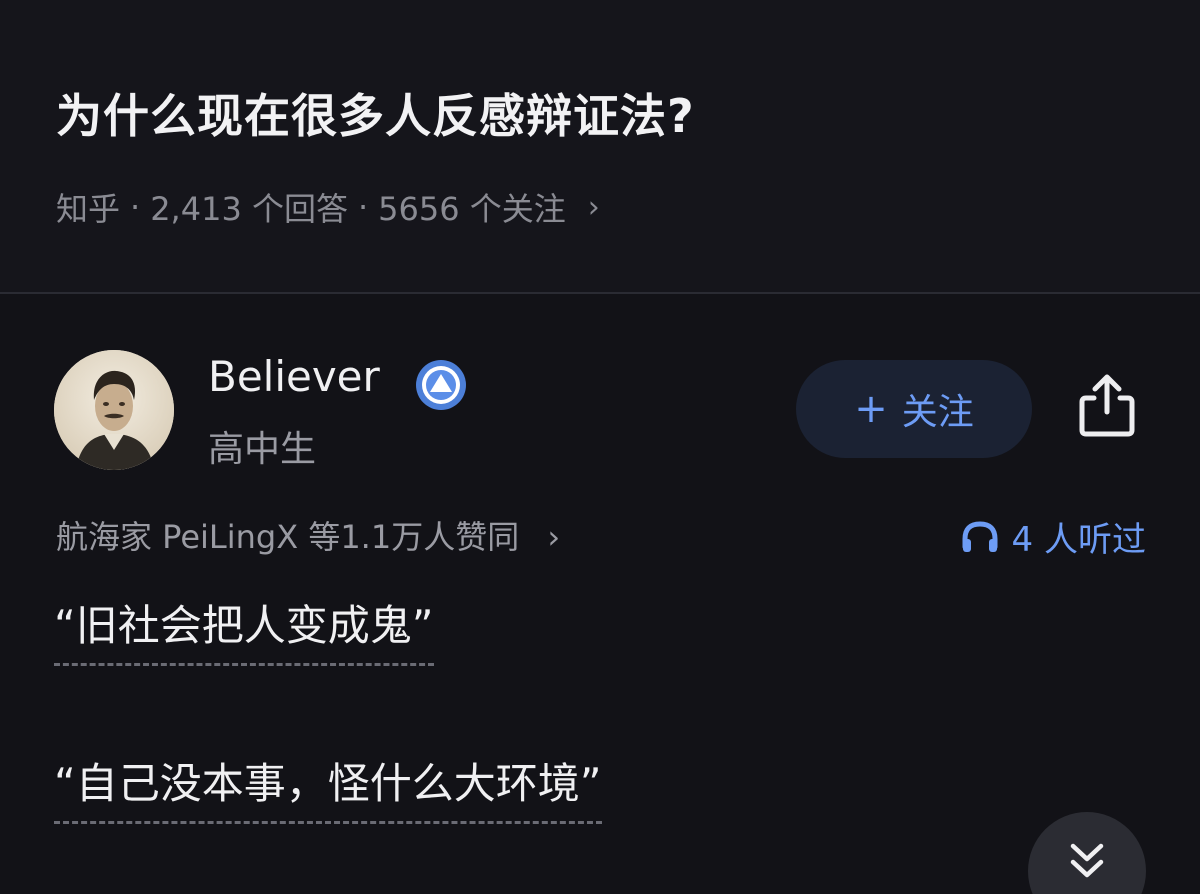 The width and height of the screenshot is (1200, 894). I want to click on question-source: 知乎, so click(88, 209).